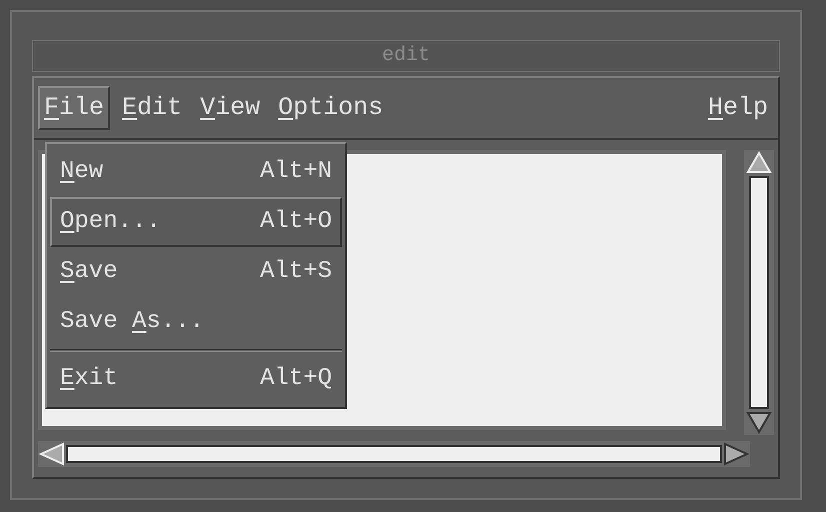 Image resolution: width=826 pixels, height=512 pixels. What do you see at coordinates (74, 108) in the screenshot?
I see `menu-item: File` at bounding box center [74, 108].